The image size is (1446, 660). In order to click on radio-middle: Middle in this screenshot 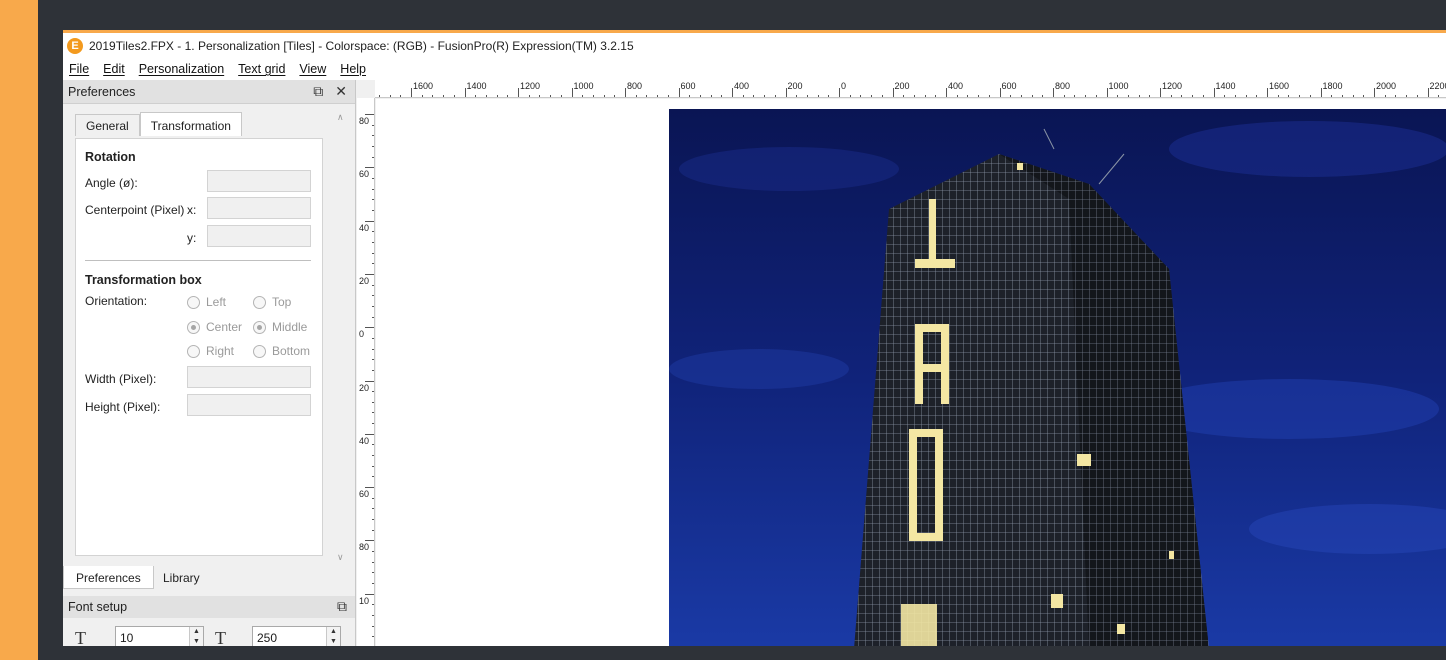, I will do `click(280, 327)`.